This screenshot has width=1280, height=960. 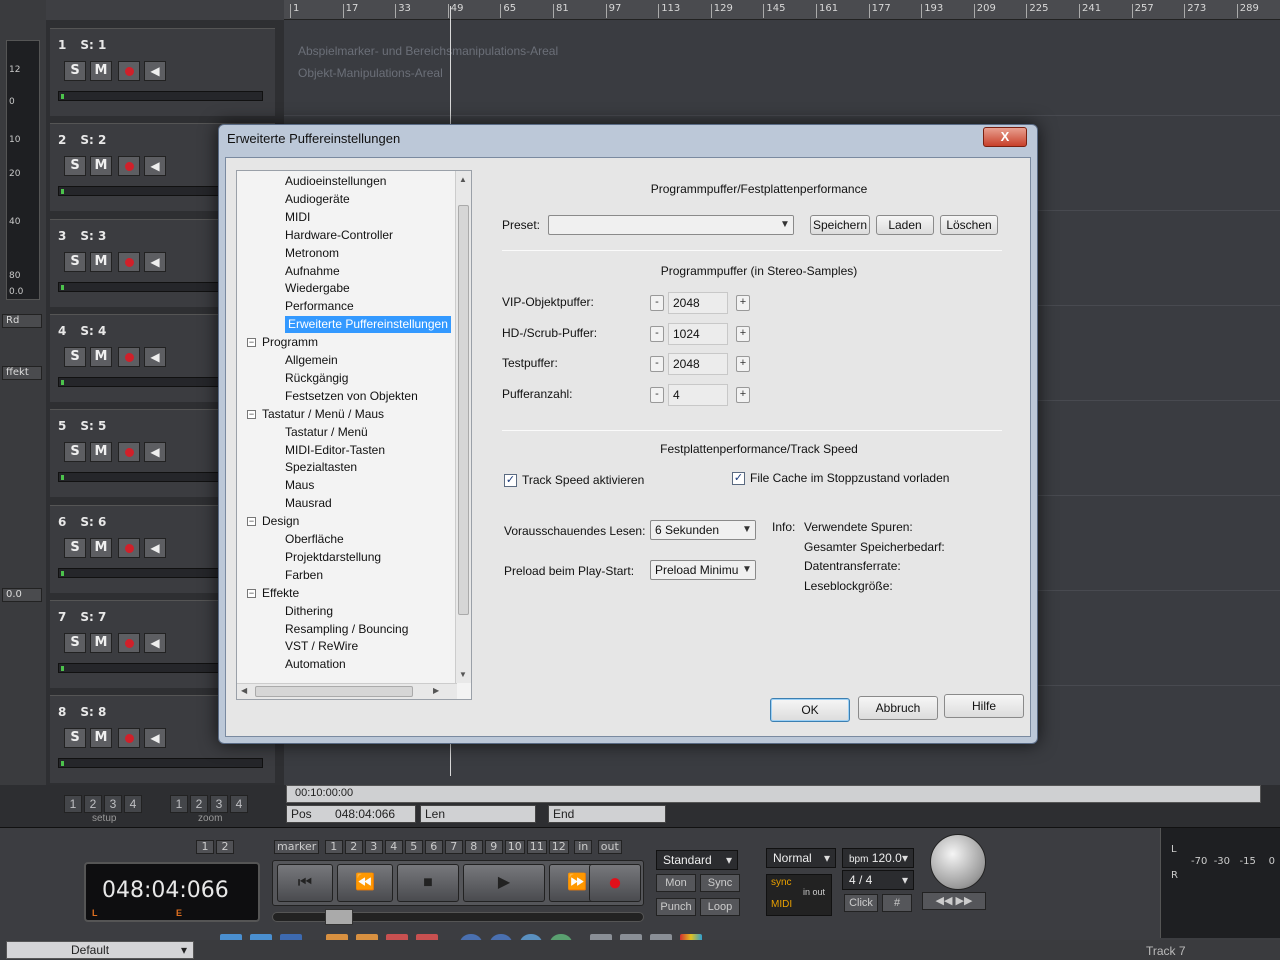 I want to click on rewind-icon: ⏪, so click(x=365, y=883).